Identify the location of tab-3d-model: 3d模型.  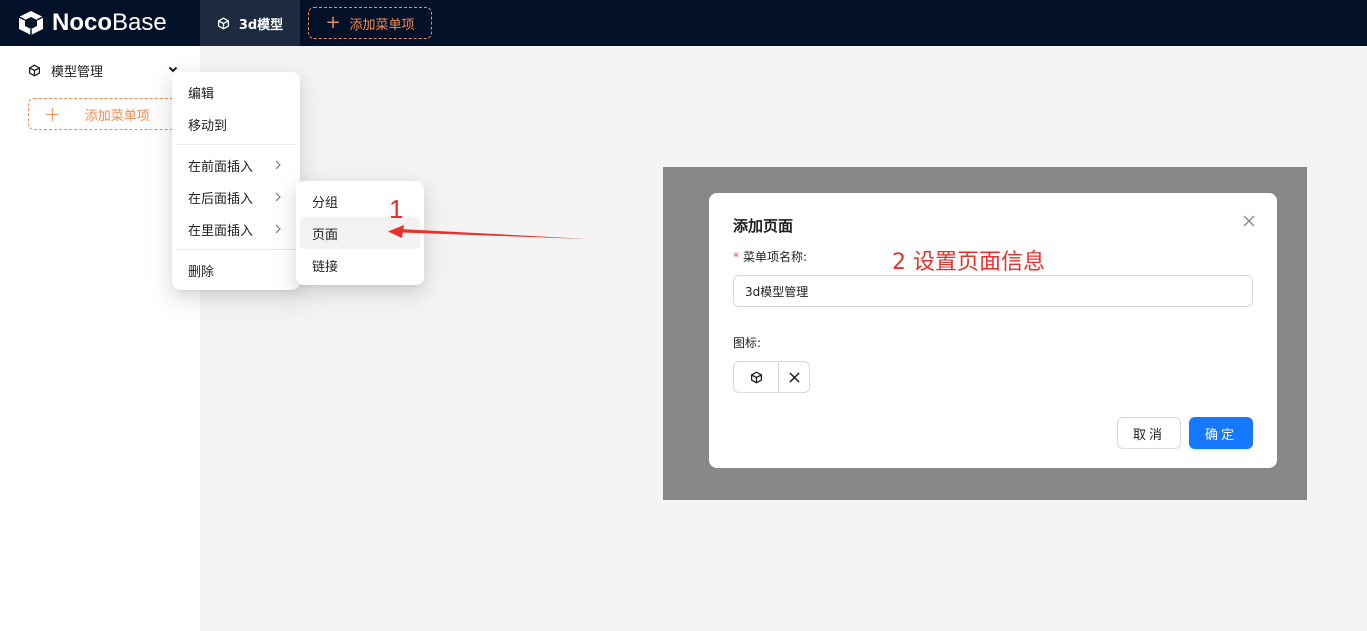
(250, 23).